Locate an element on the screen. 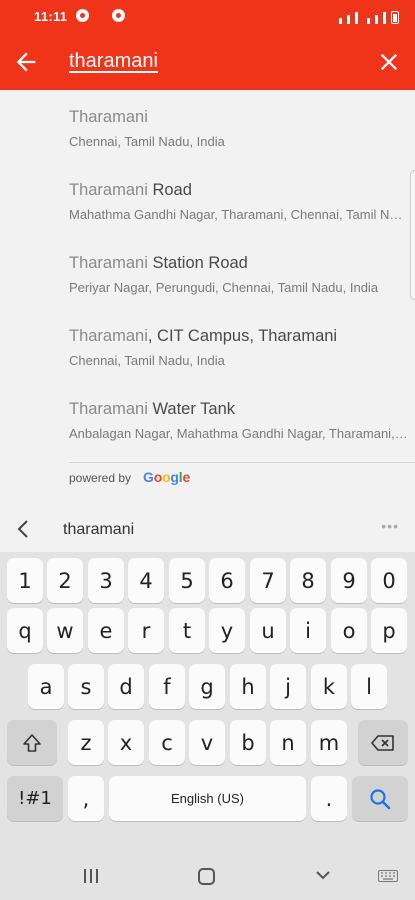  space-key: English (US) is located at coordinates (207, 798).